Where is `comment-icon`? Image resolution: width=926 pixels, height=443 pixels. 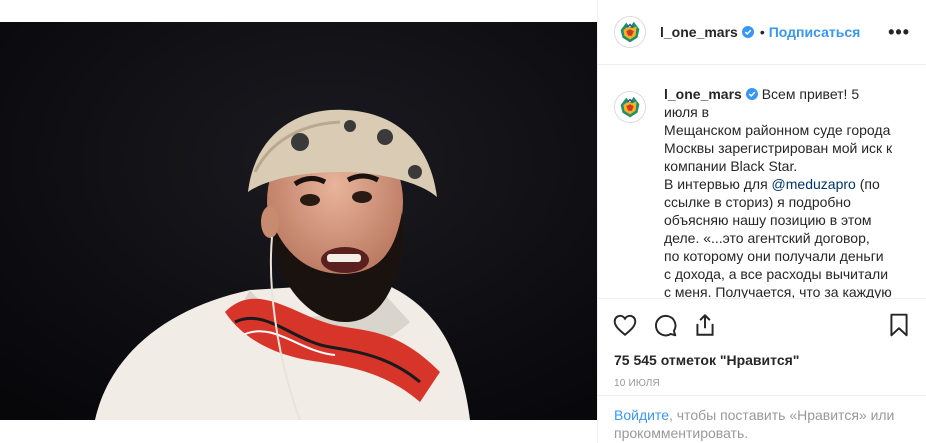
comment-icon is located at coordinates (665, 325).